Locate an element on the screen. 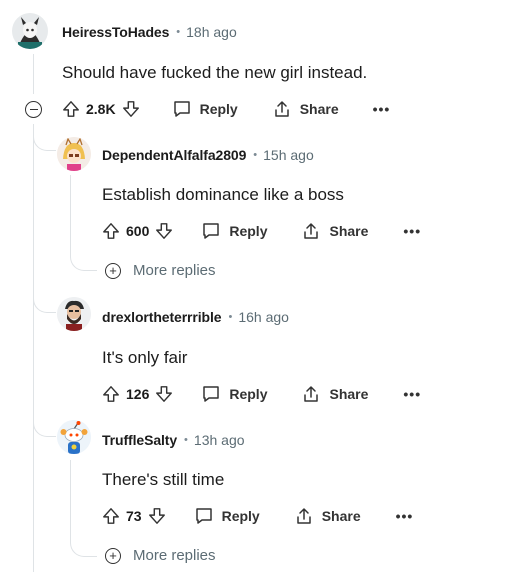  comment-body: Should have fucked the new girl instead. is located at coordinates (215, 72).